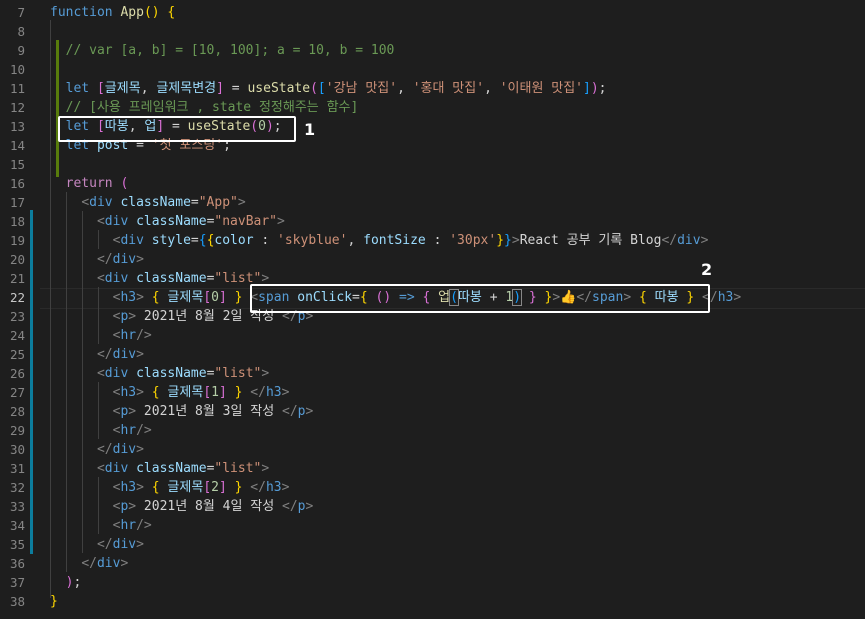 The image size is (865, 619). I want to click on line-number: 35, so click(12, 544).